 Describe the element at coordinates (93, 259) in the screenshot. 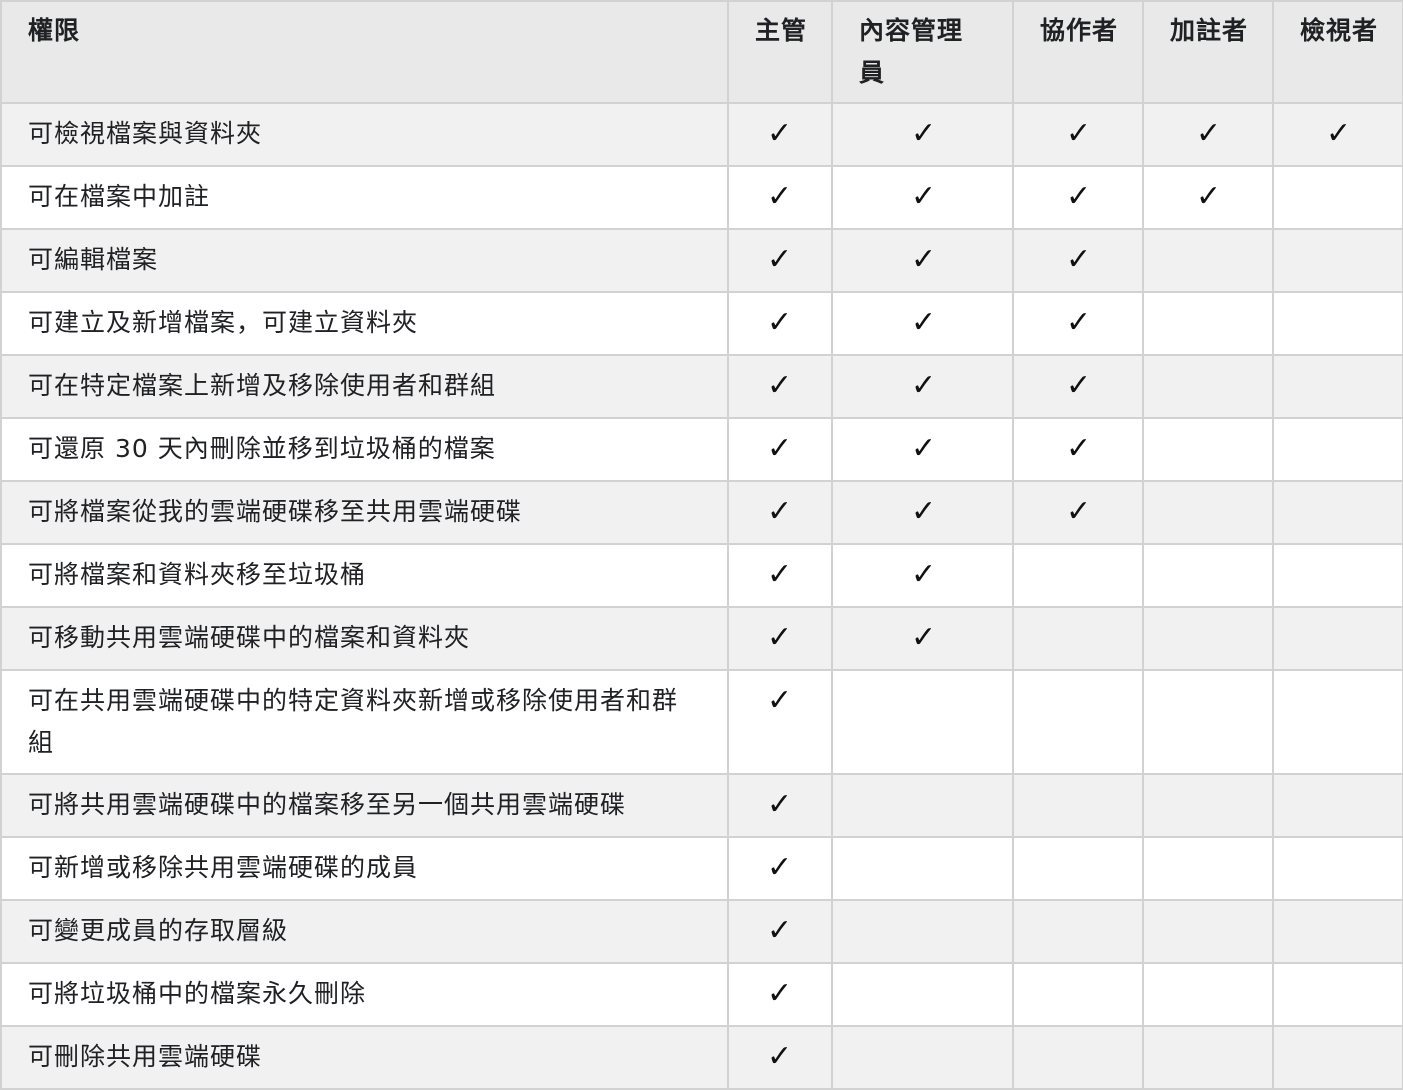

I see `permission-label: 可編輯檔案` at that location.